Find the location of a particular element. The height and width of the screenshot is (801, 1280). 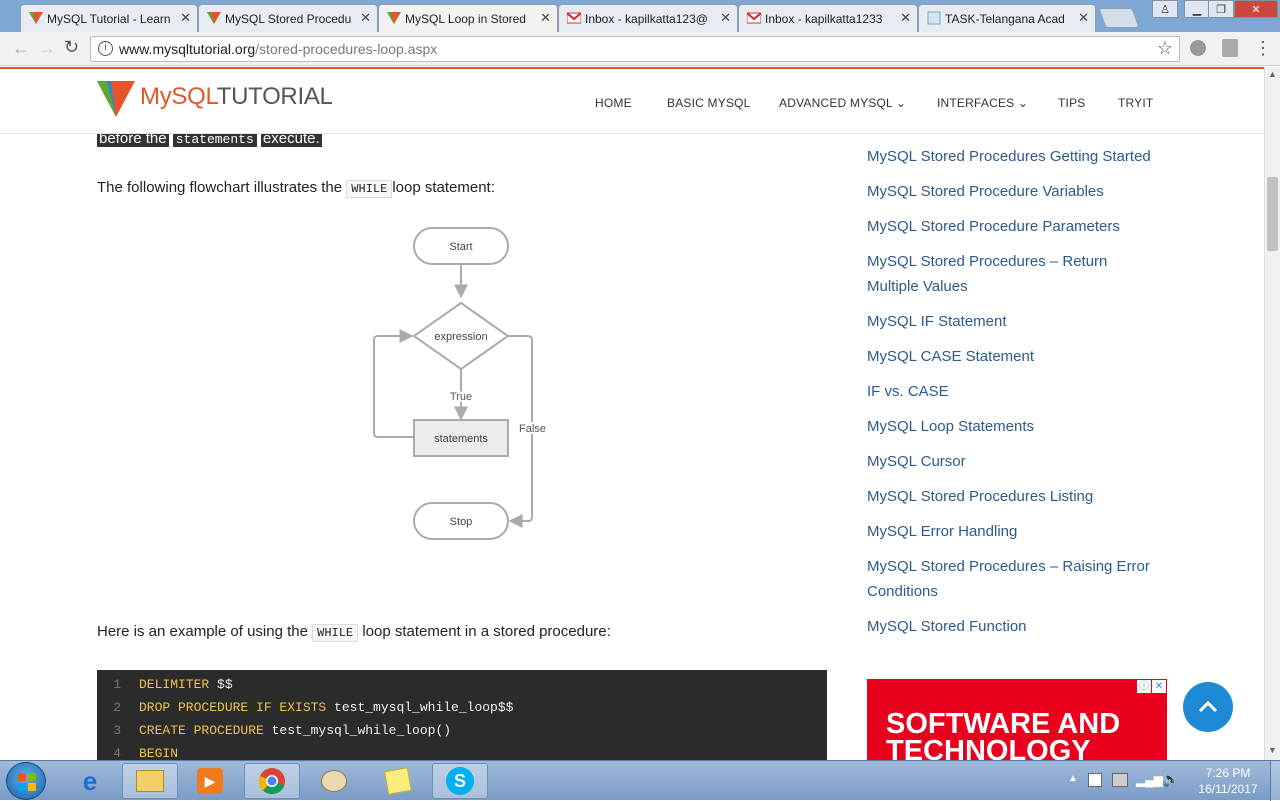

code-line: 4 BEGIN is located at coordinates (462, 751).